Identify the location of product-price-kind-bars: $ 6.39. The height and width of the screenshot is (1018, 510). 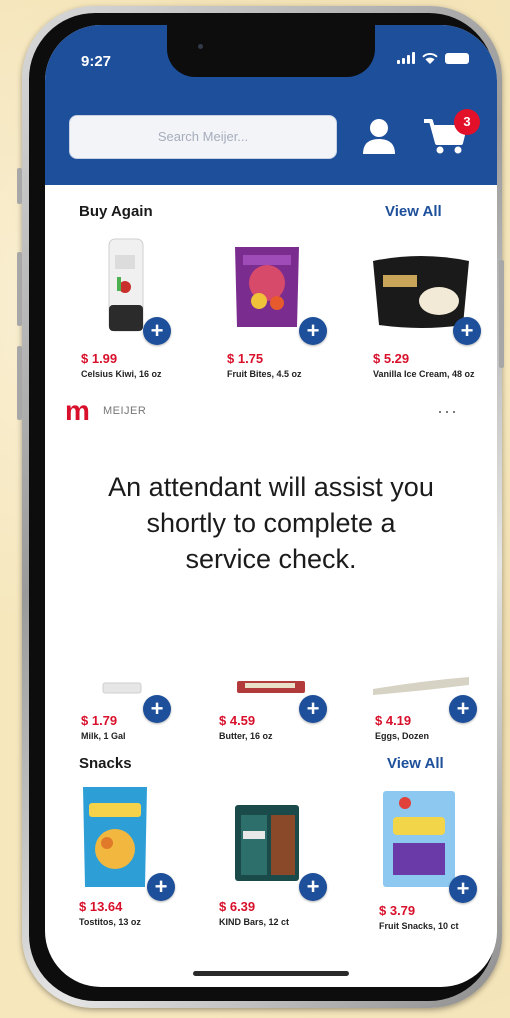
(237, 906).